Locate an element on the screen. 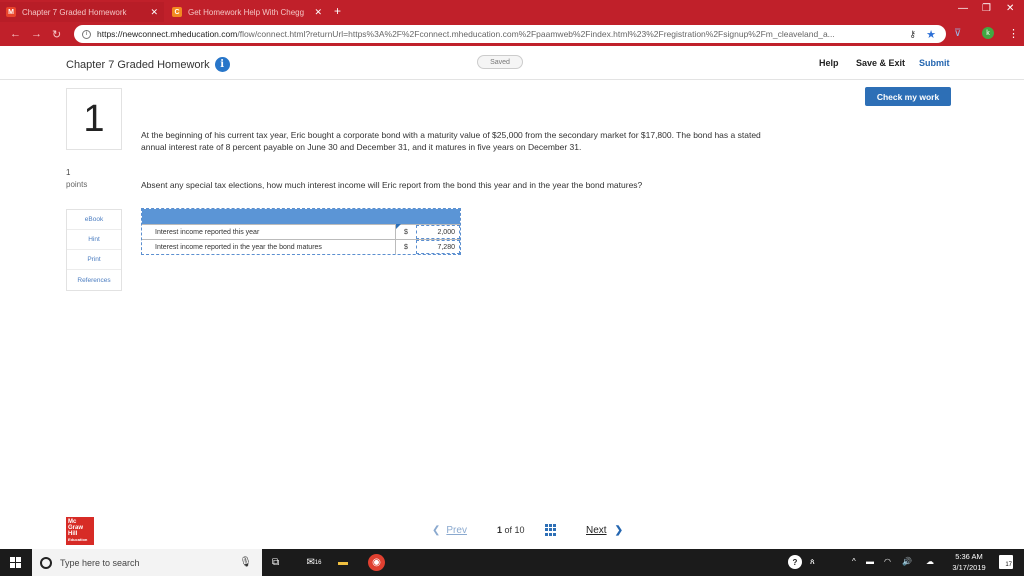 The height and width of the screenshot is (576, 1024). chevron-left-icon: ❮ is located at coordinates (436, 530).